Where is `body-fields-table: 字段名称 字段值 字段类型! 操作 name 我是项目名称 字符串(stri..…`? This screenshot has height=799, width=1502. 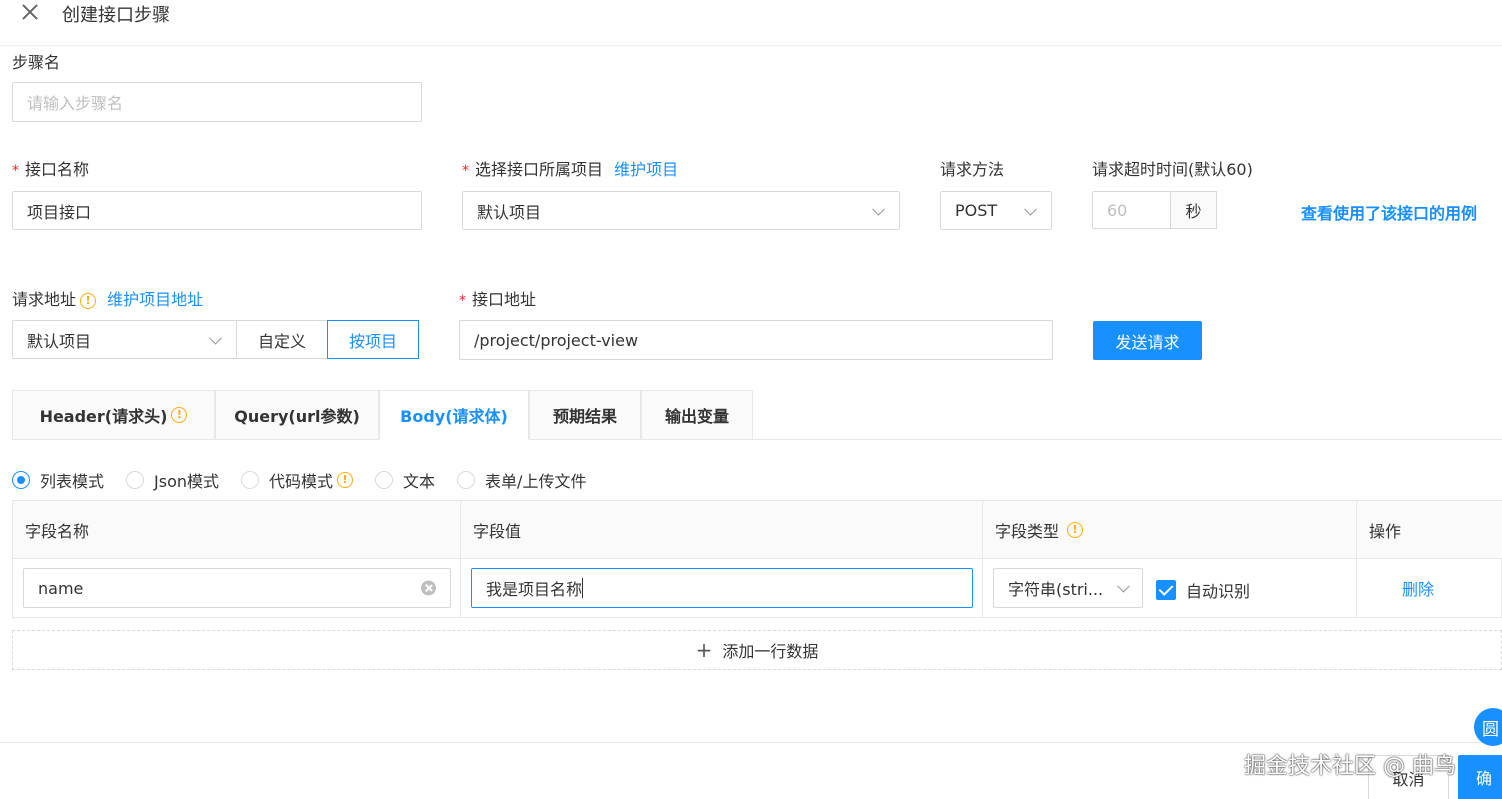 body-fields-table: 字段名称 字段值 字段类型! 操作 name 我是项目名称 字符串(stri..… is located at coordinates (757, 559).